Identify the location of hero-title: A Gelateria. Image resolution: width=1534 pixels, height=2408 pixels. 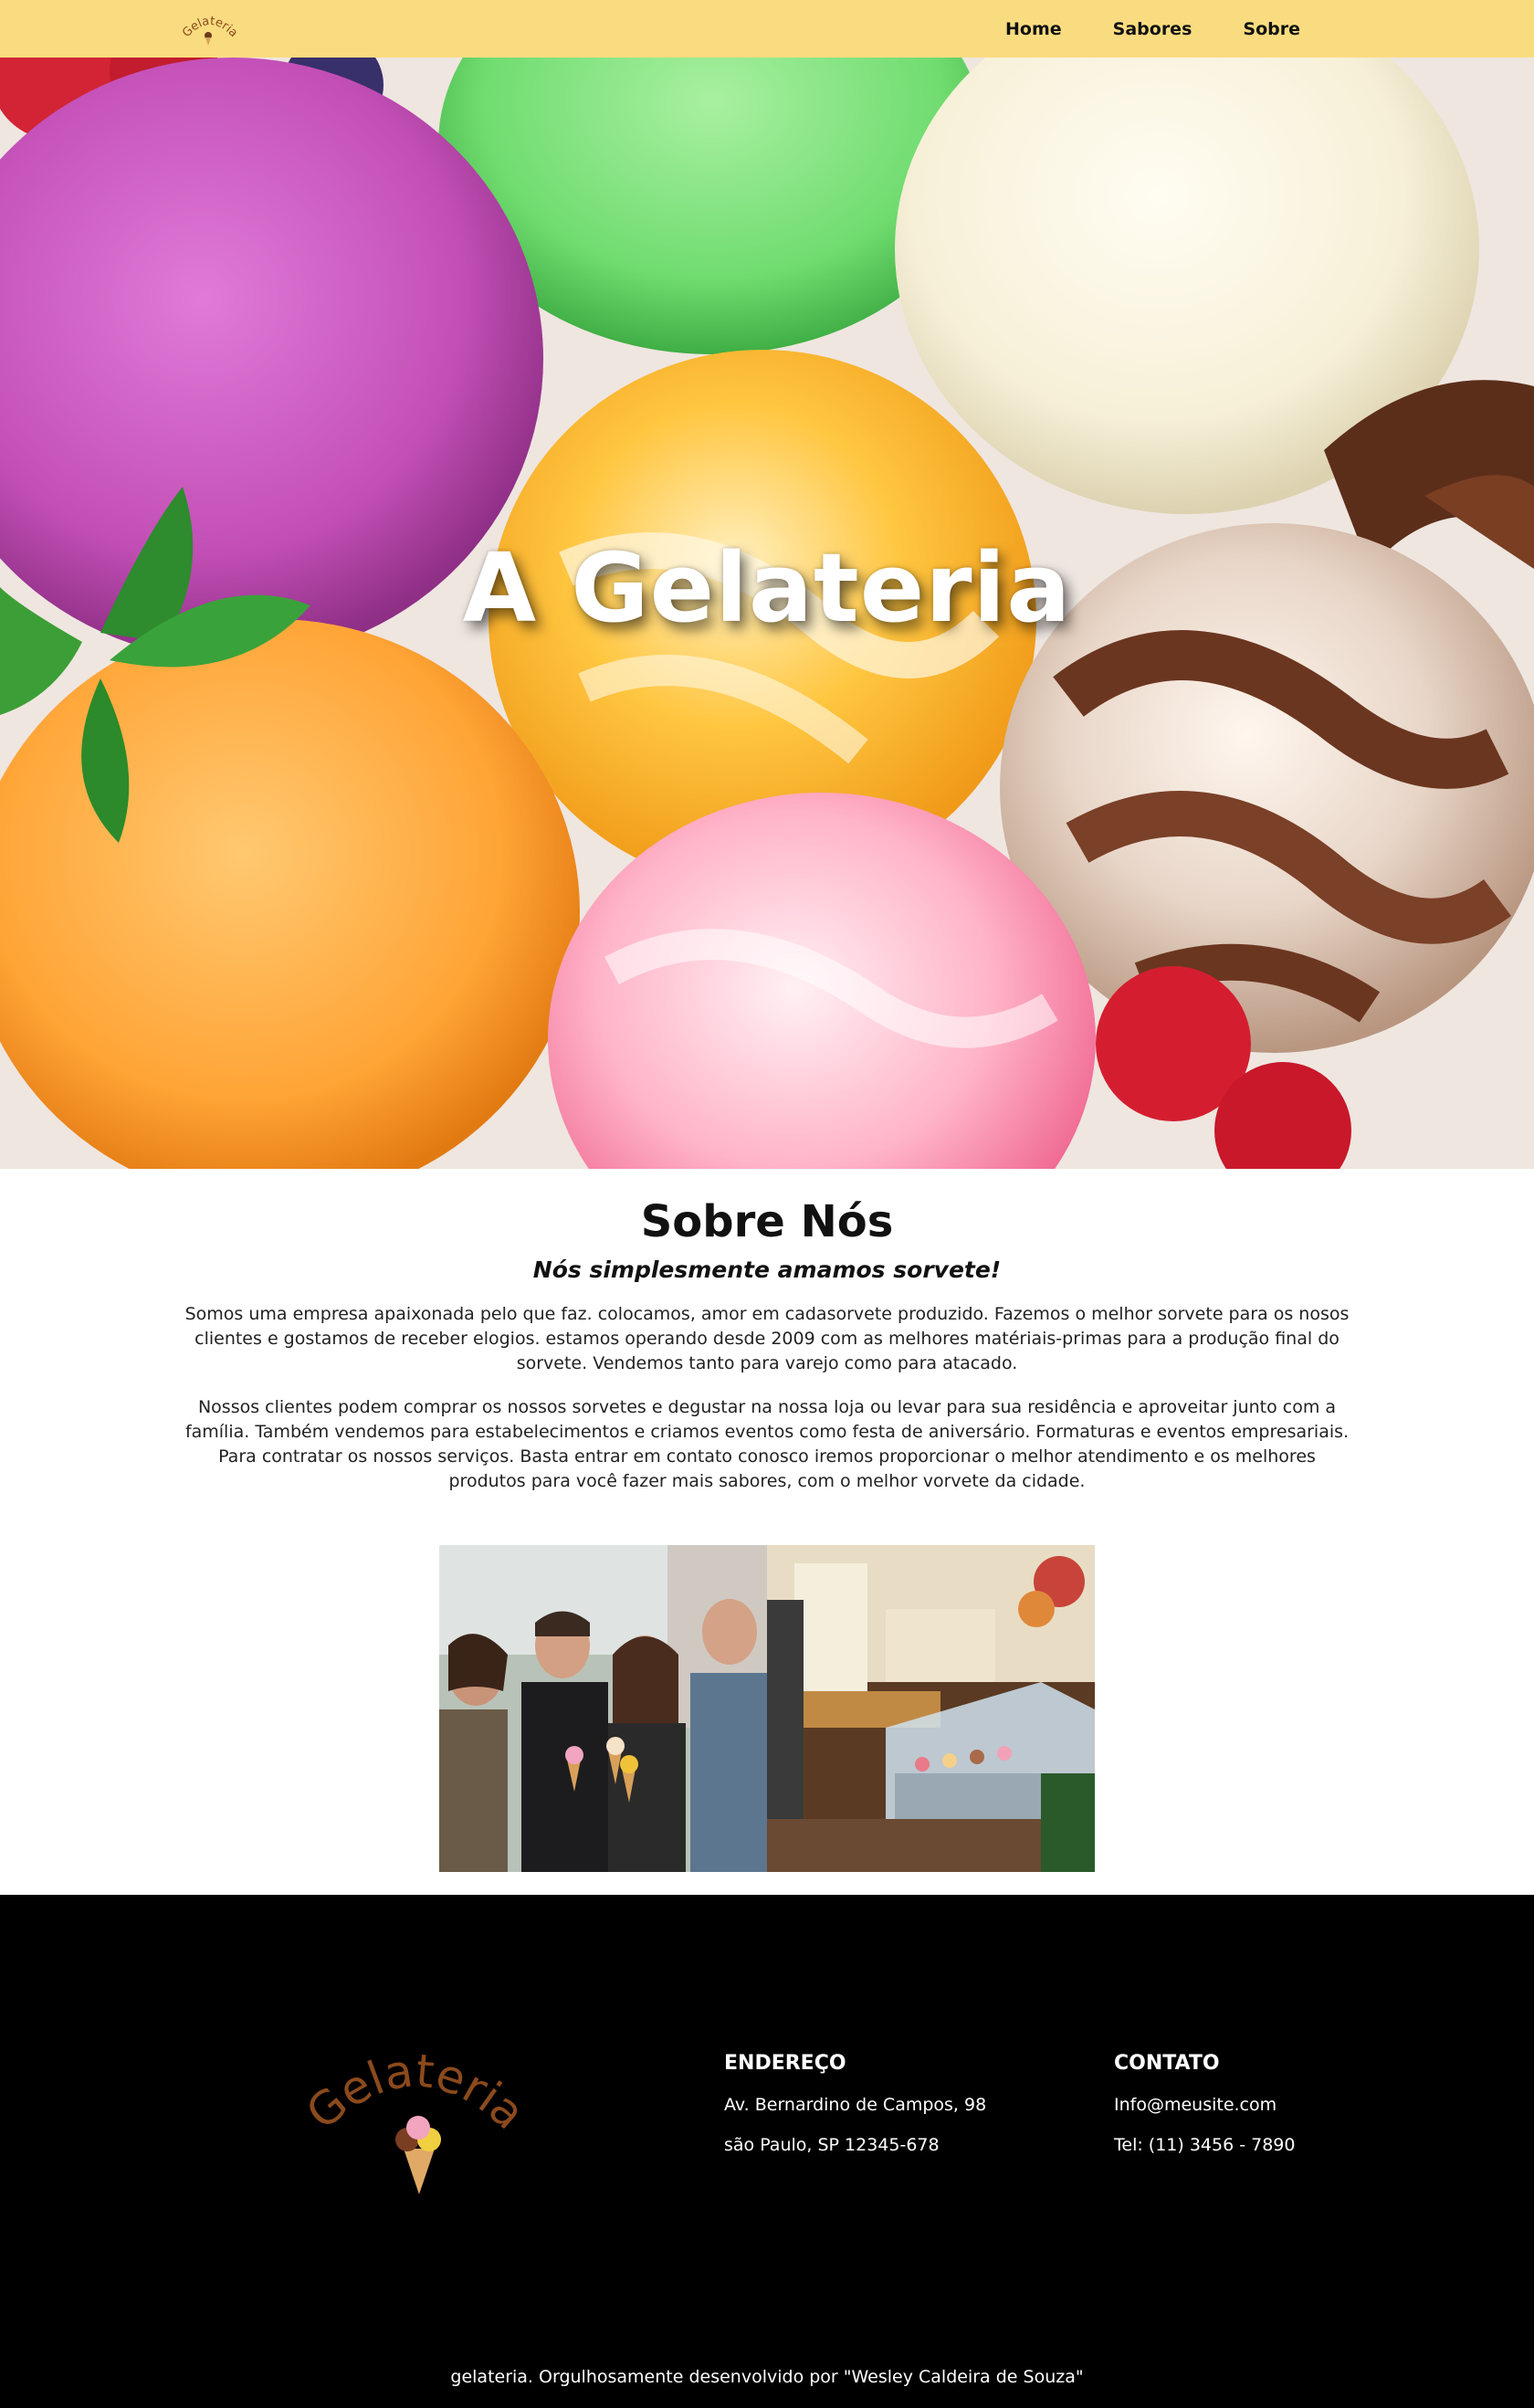
(767, 588).